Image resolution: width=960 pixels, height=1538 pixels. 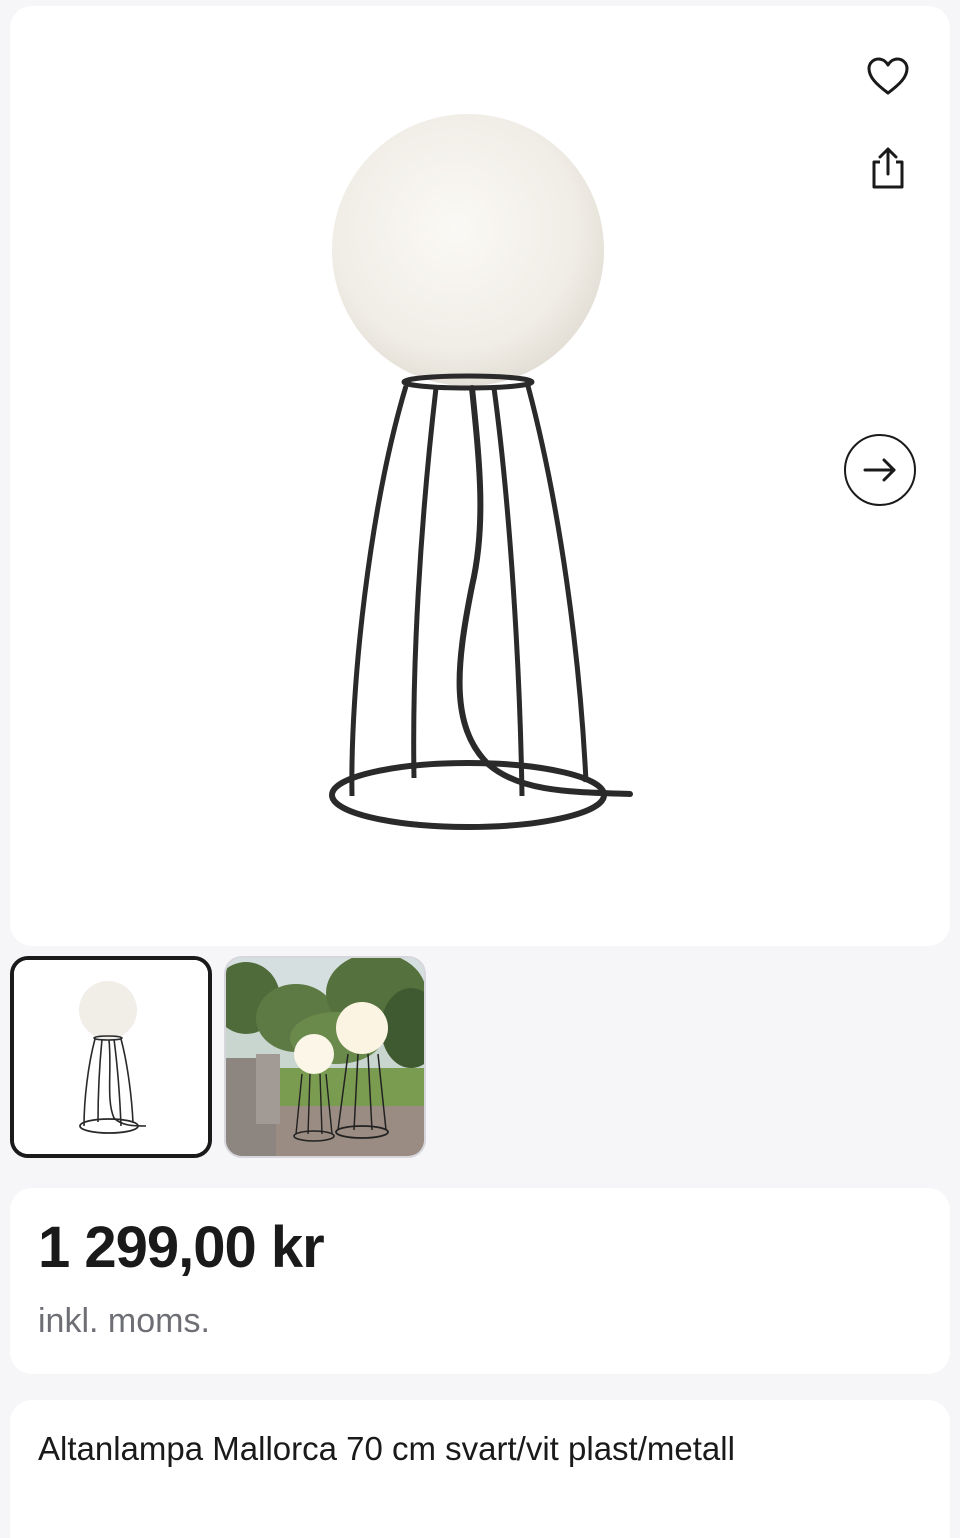 I want to click on thumbnail-1-image, so click(x=111, y=1057).